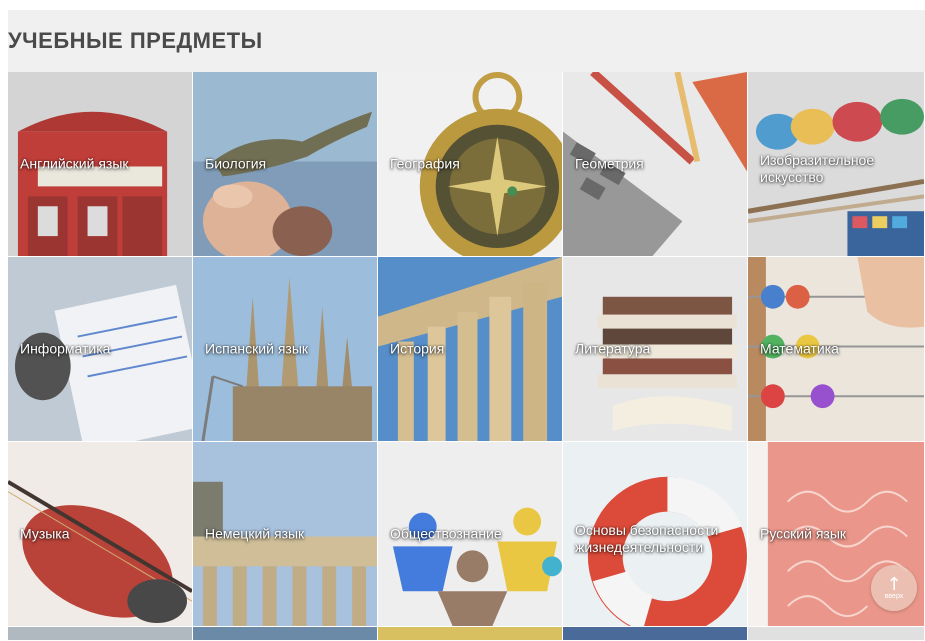 The height and width of the screenshot is (641, 925). What do you see at coordinates (135, 40) in the screenshot?
I see `page-title: УЧЕБНЫЕ ПРЕДМЕТЫ` at bounding box center [135, 40].